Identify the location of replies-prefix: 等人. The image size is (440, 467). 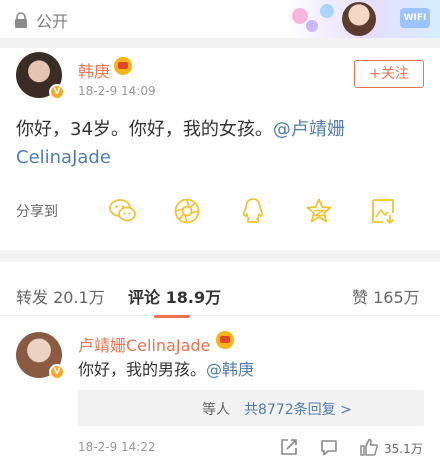
(216, 410).